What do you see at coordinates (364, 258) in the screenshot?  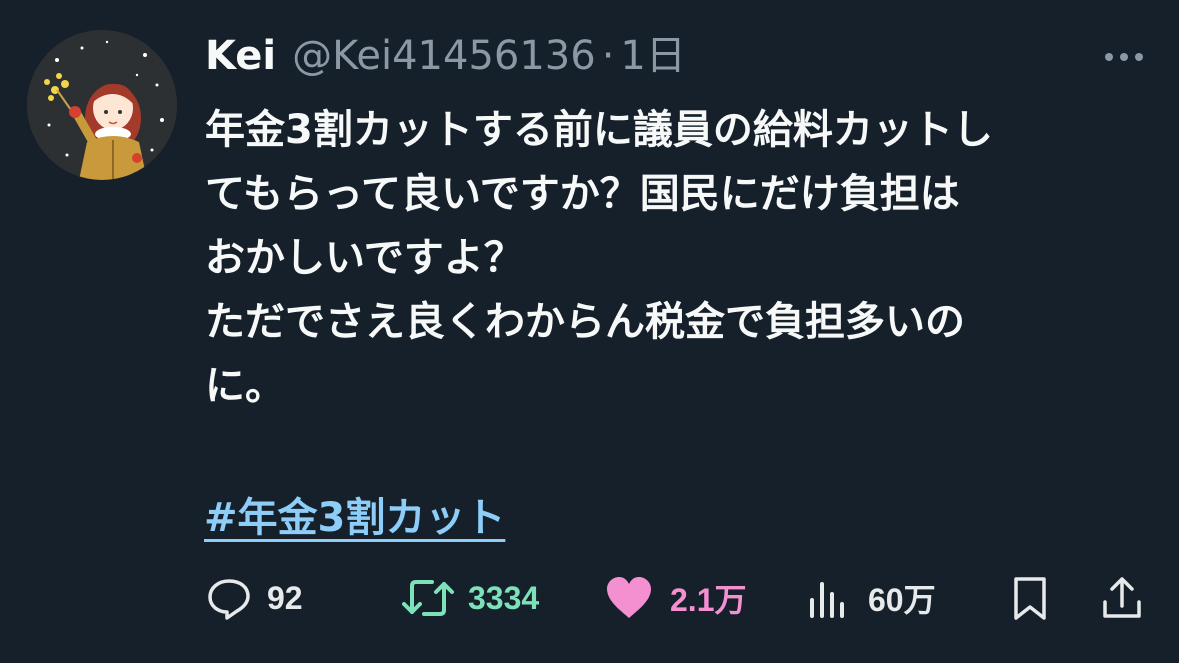 I see `tweet-text-line: おかしいですよ？` at bounding box center [364, 258].